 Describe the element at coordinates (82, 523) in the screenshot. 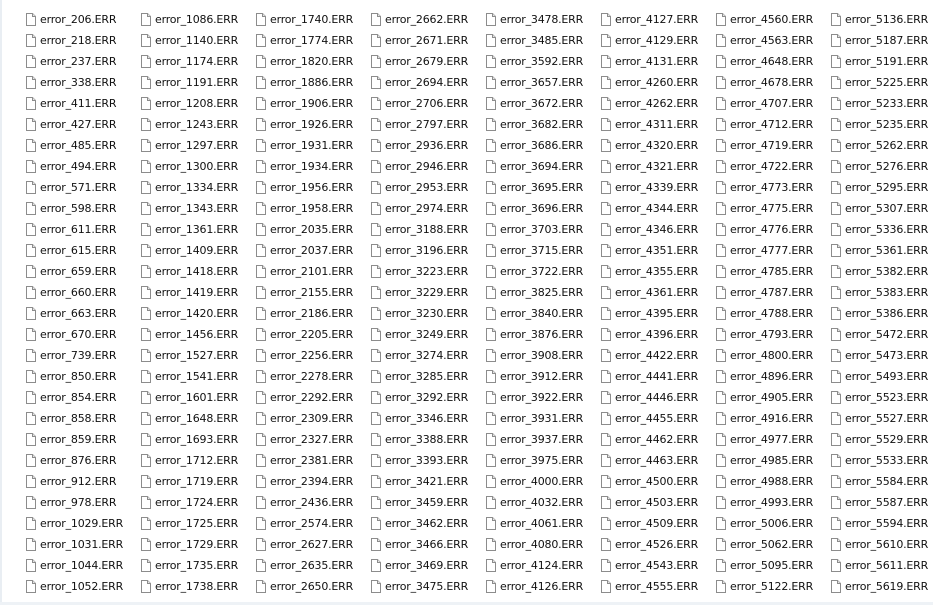

I see `file-item: error_1029.ERR` at that location.